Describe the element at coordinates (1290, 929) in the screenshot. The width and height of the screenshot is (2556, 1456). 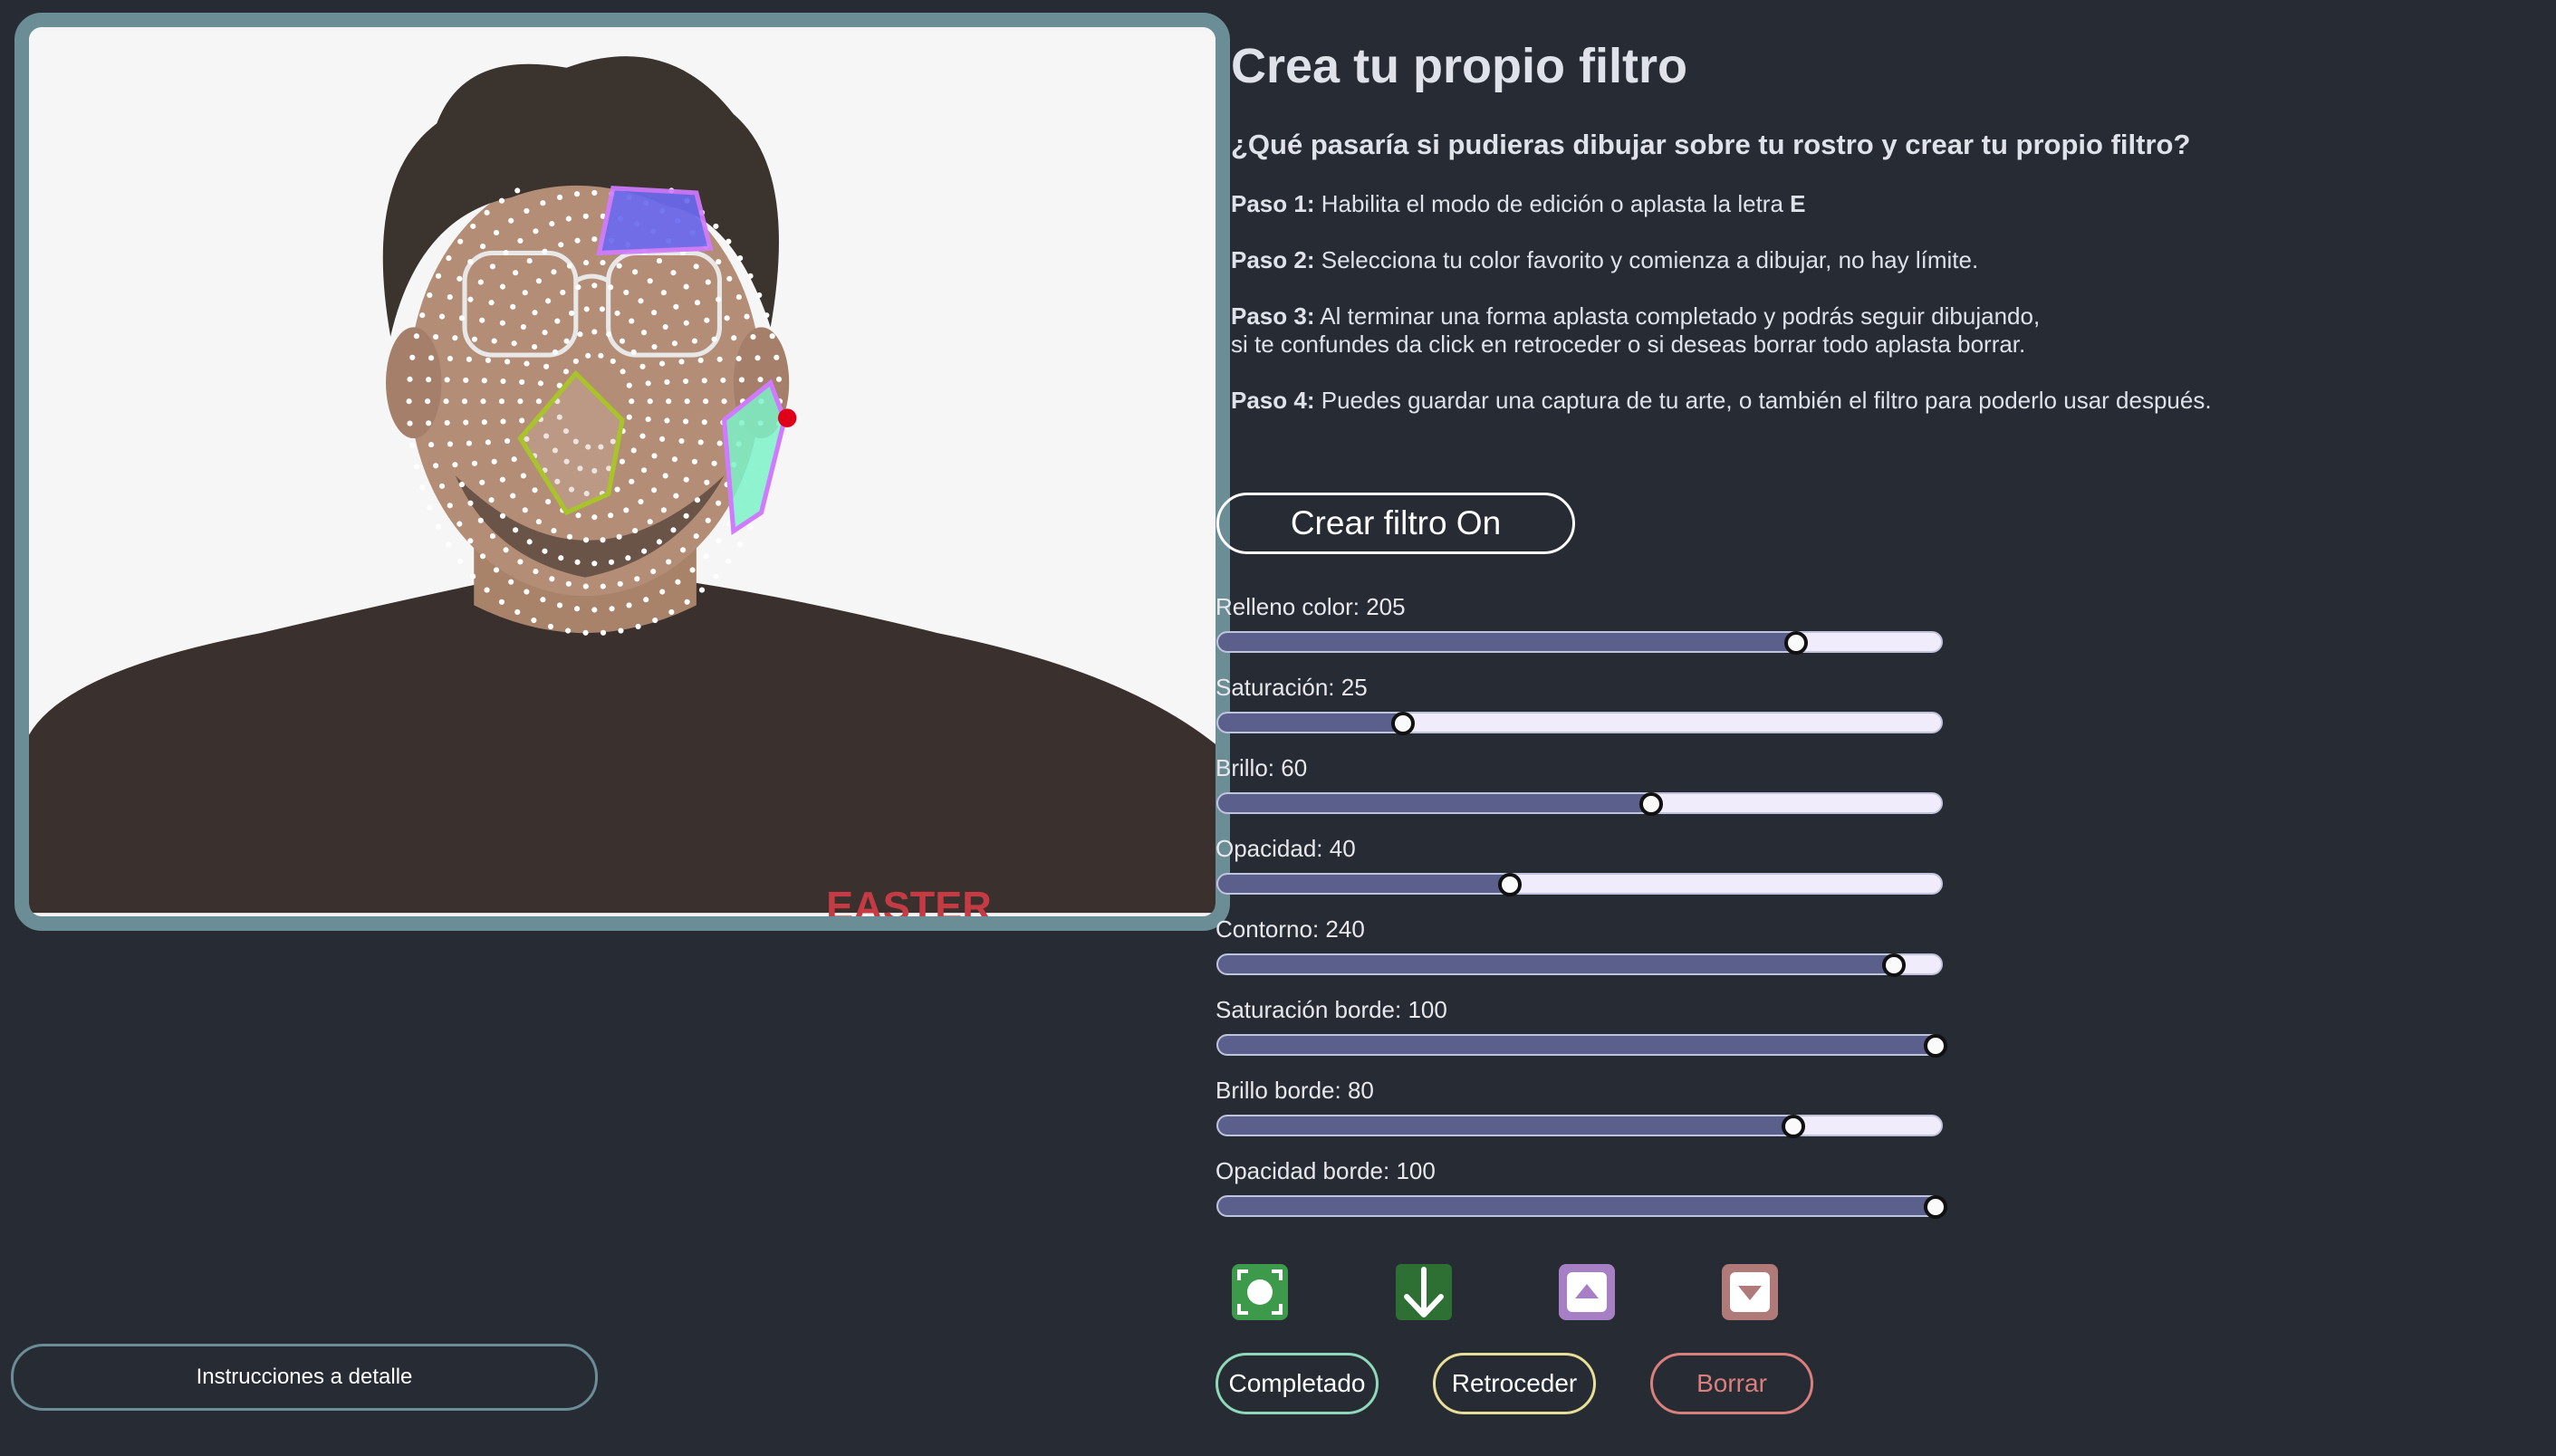
I see `slider-label: Contorno: 240` at that location.